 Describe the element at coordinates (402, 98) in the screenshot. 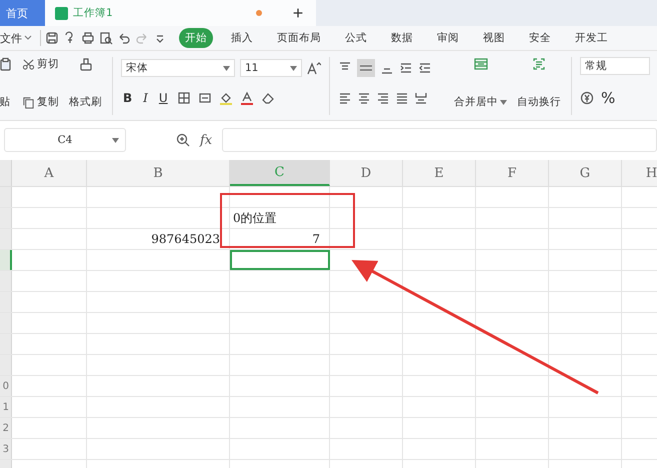

I see `justify-icon` at that location.